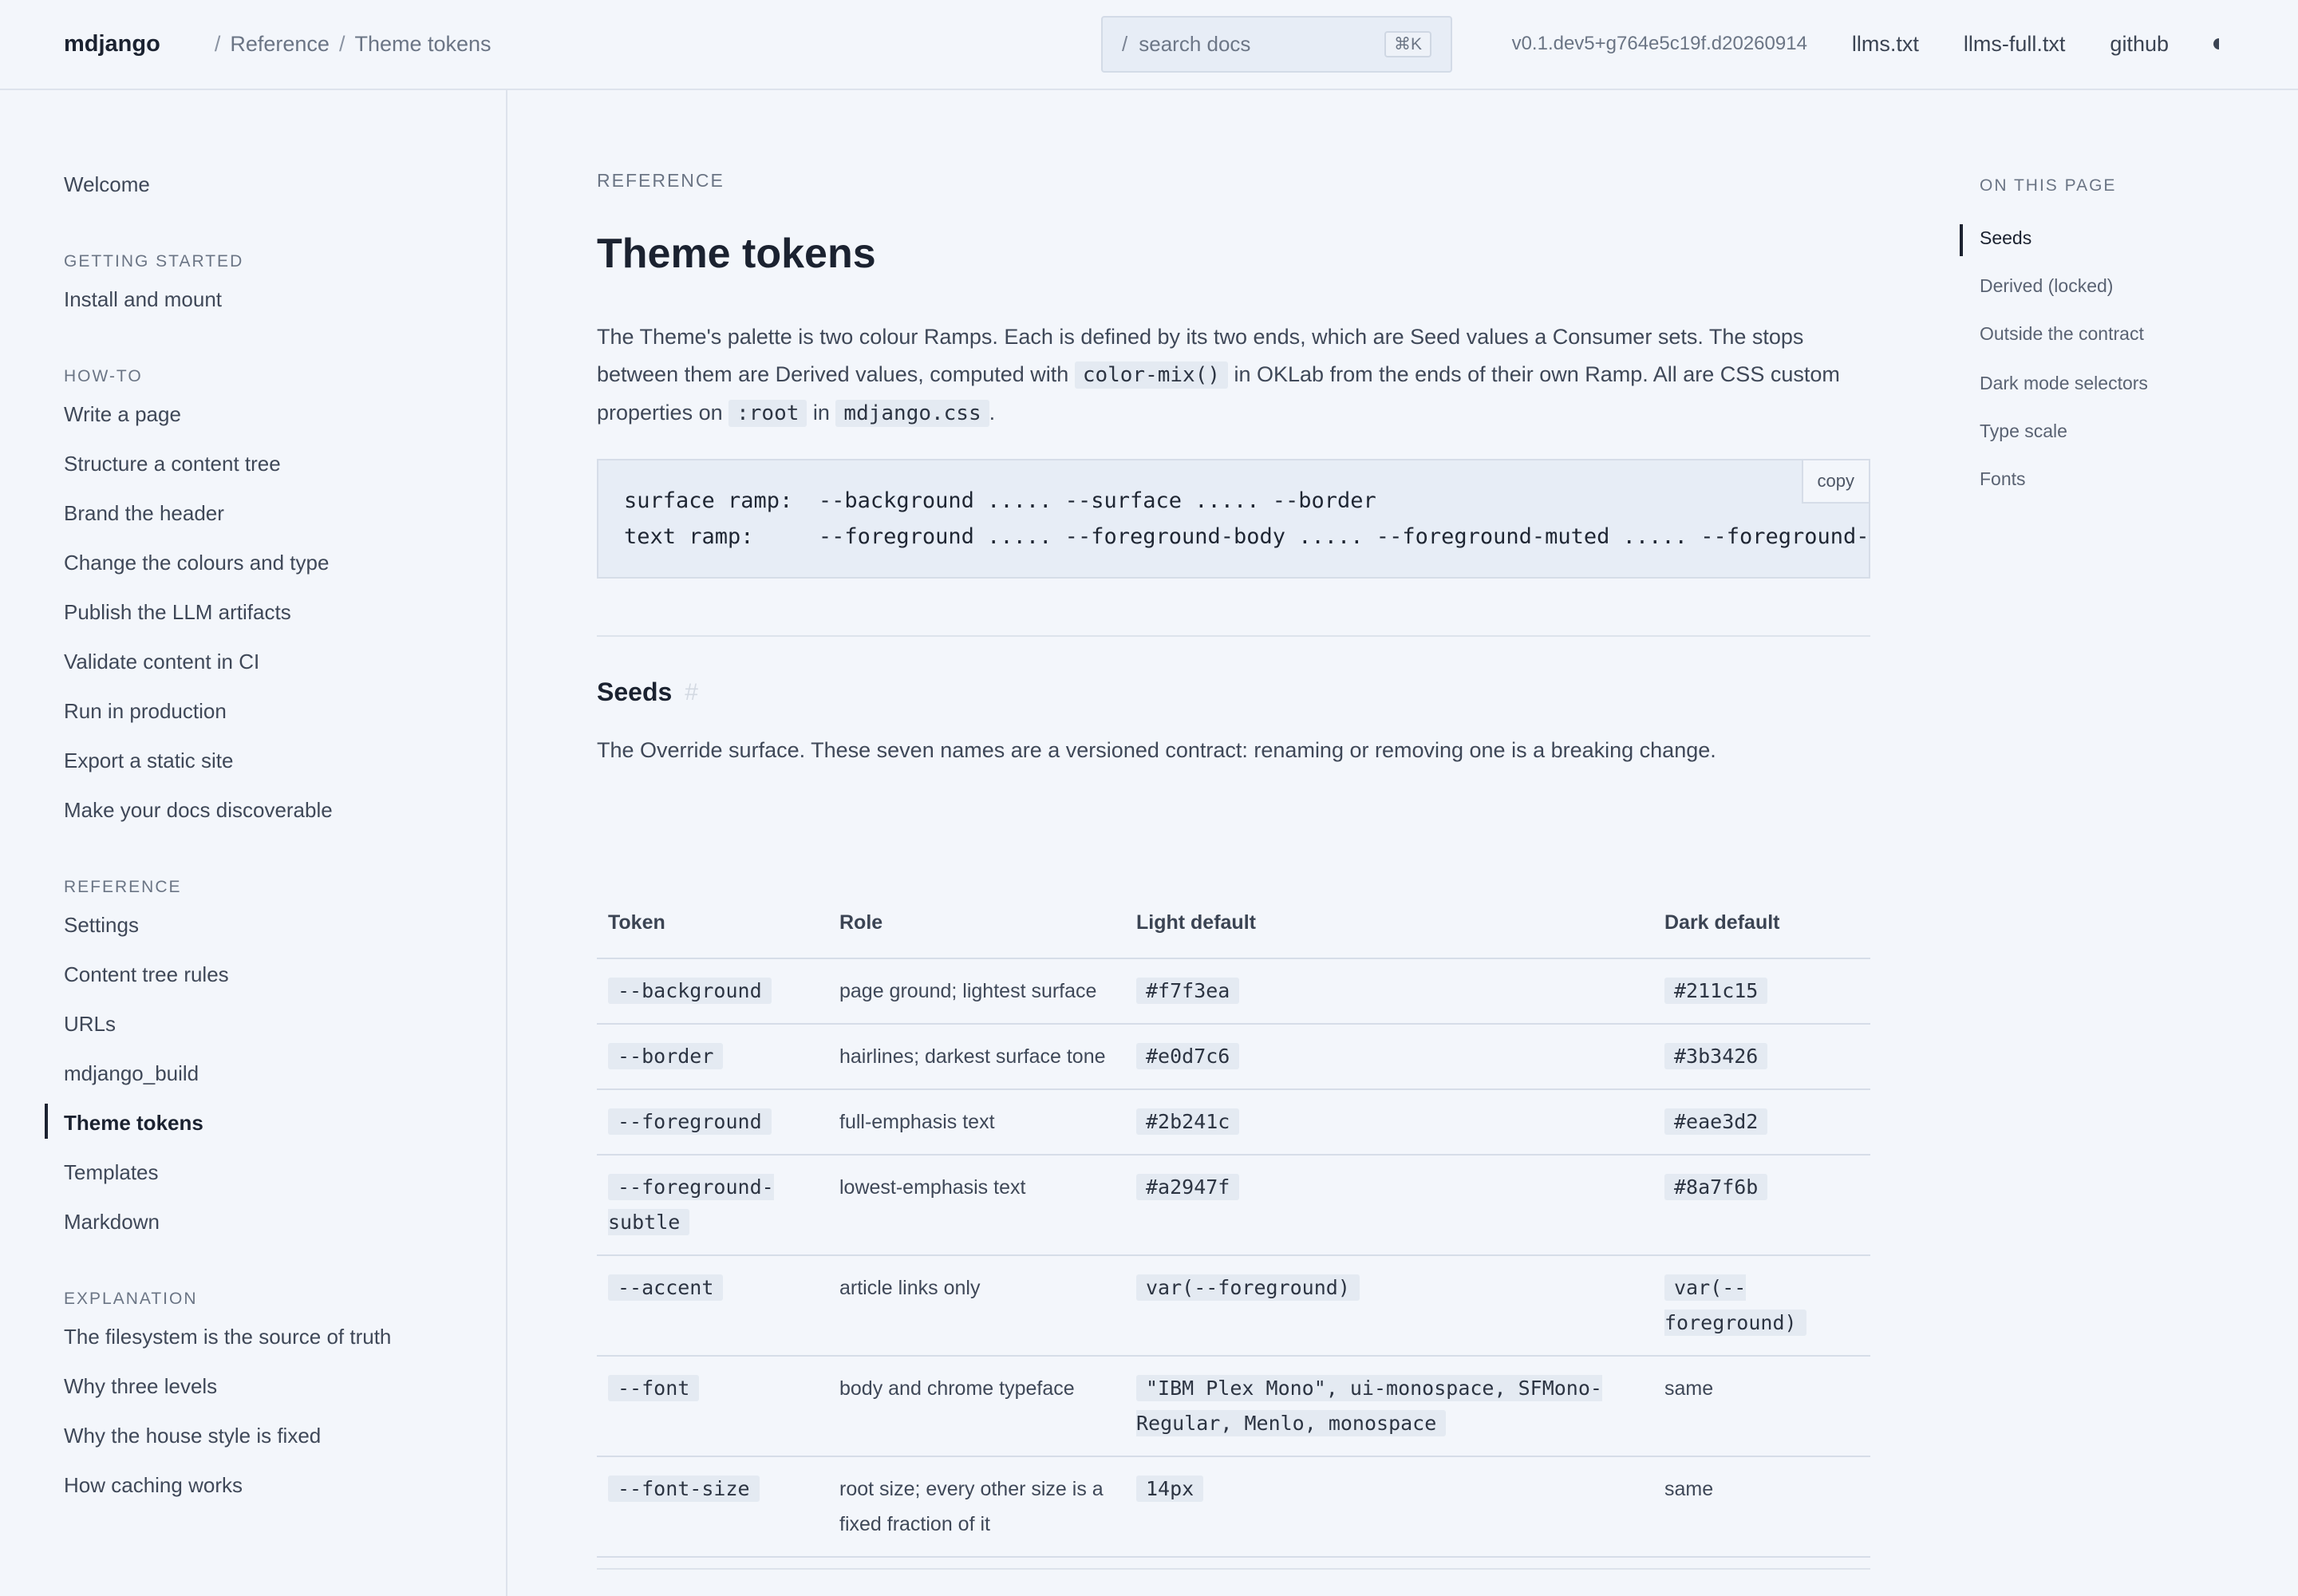  Describe the element at coordinates (2219, 43) in the screenshot. I see `theme-toggle-icon` at that location.